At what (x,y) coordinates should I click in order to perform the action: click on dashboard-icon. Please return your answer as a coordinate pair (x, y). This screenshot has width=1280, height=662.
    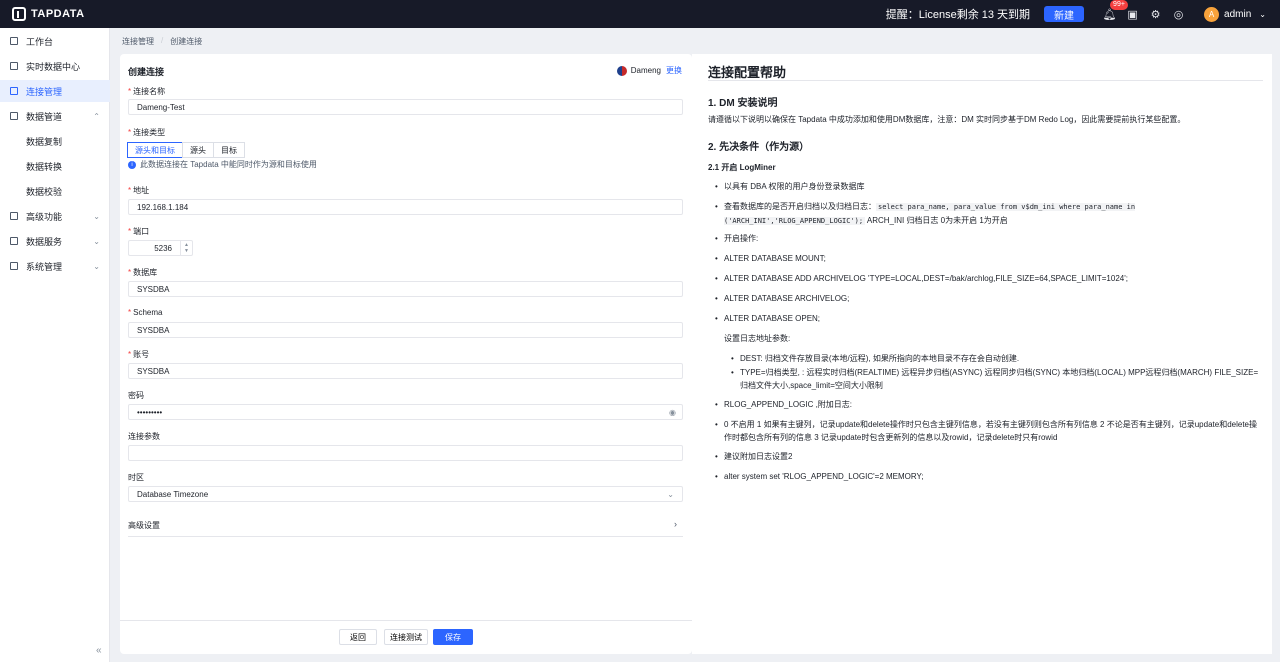
    Looking at the image, I should click on (14, 41).